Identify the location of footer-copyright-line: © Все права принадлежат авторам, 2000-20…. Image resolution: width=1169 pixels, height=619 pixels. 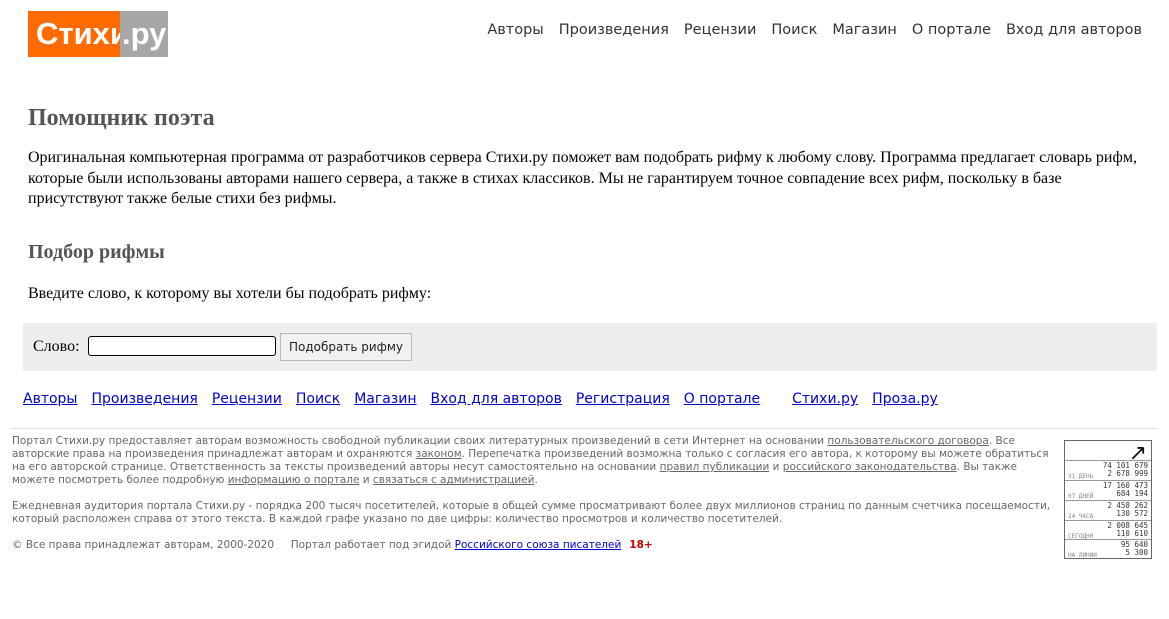
(532, 545).